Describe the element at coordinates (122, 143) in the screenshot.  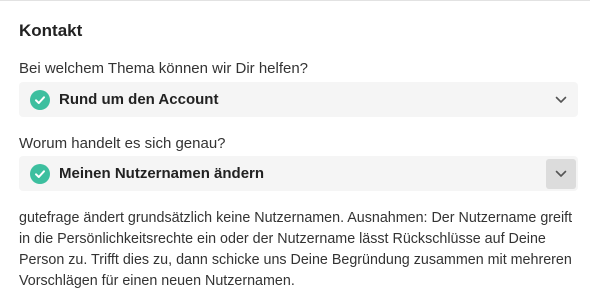
I see `detail-label: Worum handelt es sich genau?` at that location.